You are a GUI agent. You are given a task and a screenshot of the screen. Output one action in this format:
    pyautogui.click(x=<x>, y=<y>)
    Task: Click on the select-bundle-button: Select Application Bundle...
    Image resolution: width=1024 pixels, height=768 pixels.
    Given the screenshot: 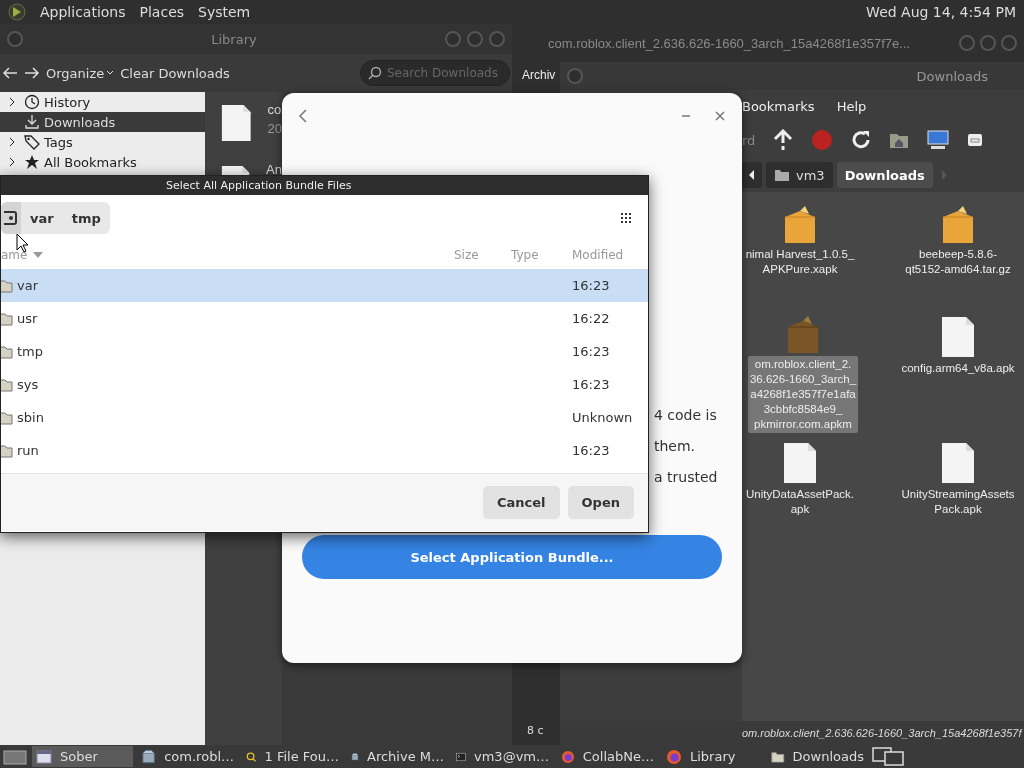 What is the action you would take?
    pyautogui.click(x=512, y=557)
    